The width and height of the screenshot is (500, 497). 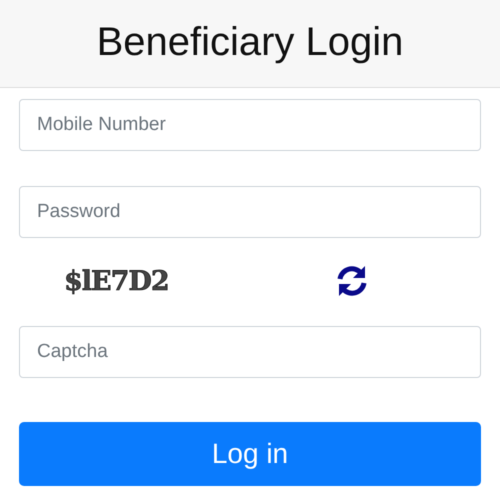 What do you see at coordinates (250, 43) in the screenshot?
I see `page-title: Beneficiary Login` at bounding box center [250, 43].